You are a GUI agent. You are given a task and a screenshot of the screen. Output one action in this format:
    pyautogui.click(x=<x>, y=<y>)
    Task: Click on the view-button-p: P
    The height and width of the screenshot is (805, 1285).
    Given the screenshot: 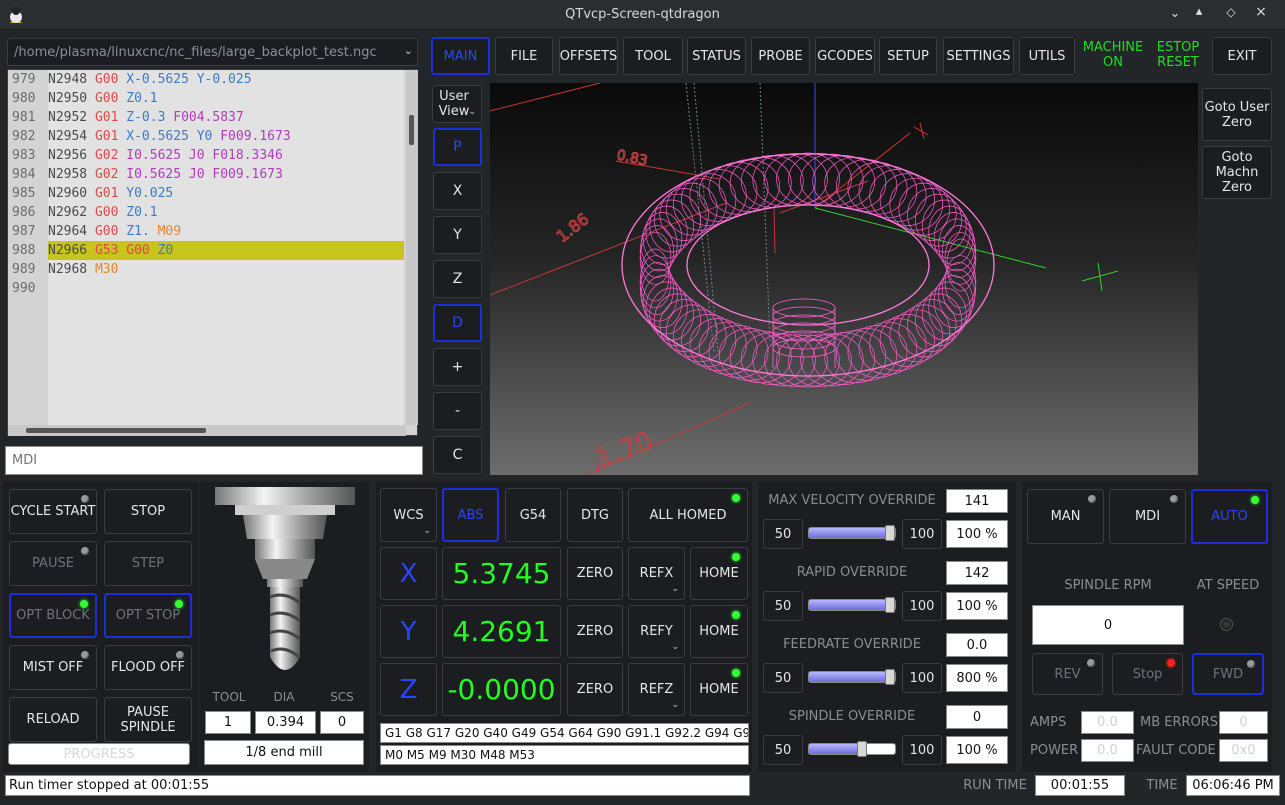 What is the action you would take?
    pyautogui.click(x=457, y=147)
    